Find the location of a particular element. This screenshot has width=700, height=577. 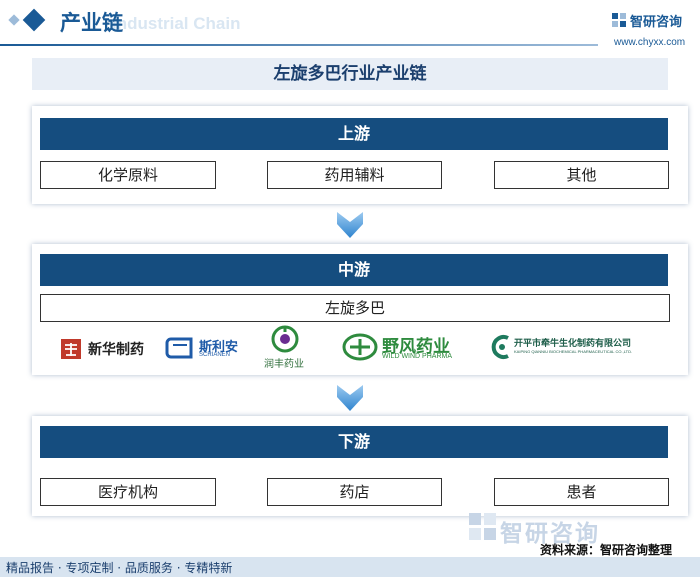

upstream-label: 上游 is located at coordinates (354, 134).